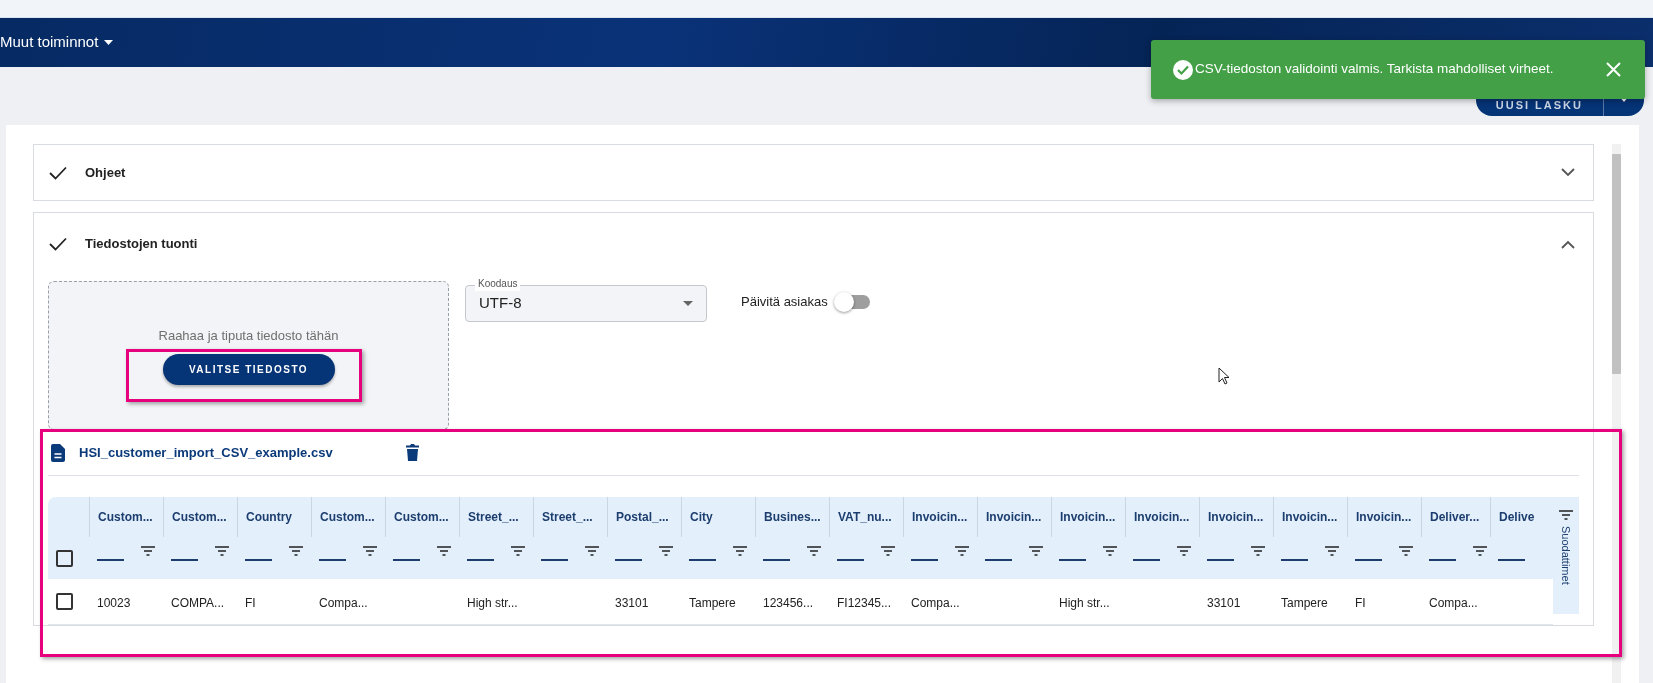 The height and width of the screenshot is (683, 1653). Describe the element at coordinates (1183, 69) in the screenshot. I see `check-circle-icon` at that location.